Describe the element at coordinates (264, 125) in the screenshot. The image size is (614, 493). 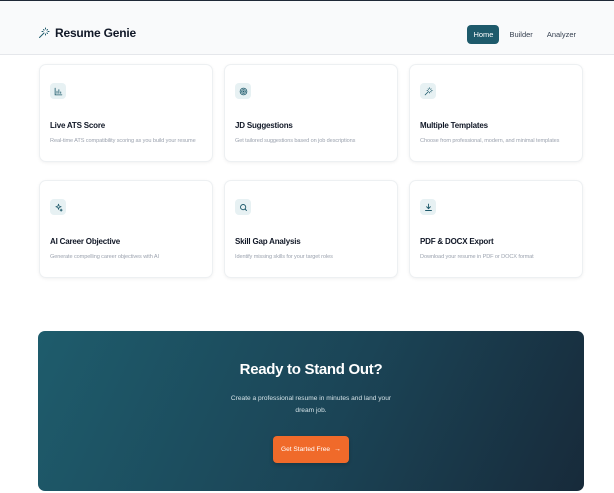
I see `feature-title: JD Suggestions` at that location.